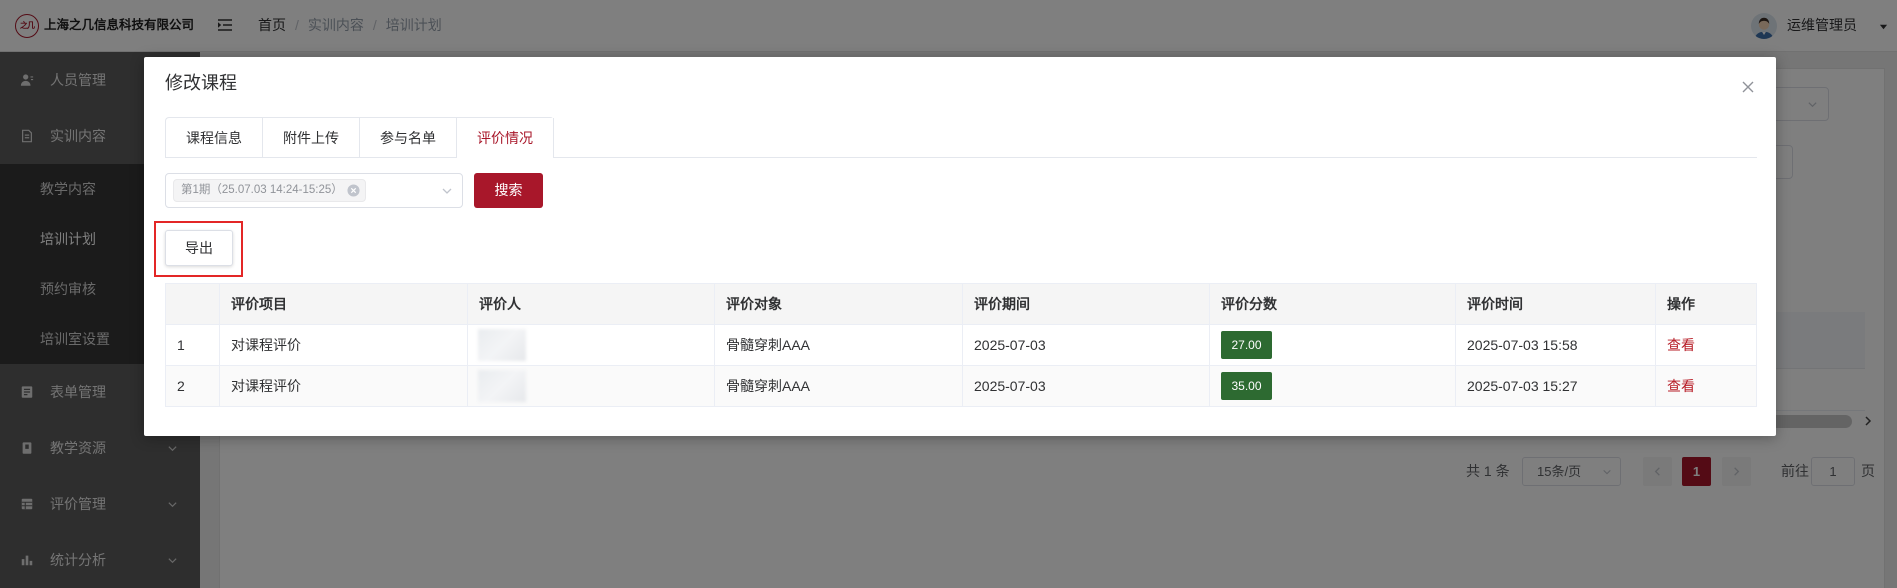 The image size is (1897, 588). What do you see at coordinates (447, 191) in the screenshot?
I see `chevron-down-icon` at bounding box center [447, 191].